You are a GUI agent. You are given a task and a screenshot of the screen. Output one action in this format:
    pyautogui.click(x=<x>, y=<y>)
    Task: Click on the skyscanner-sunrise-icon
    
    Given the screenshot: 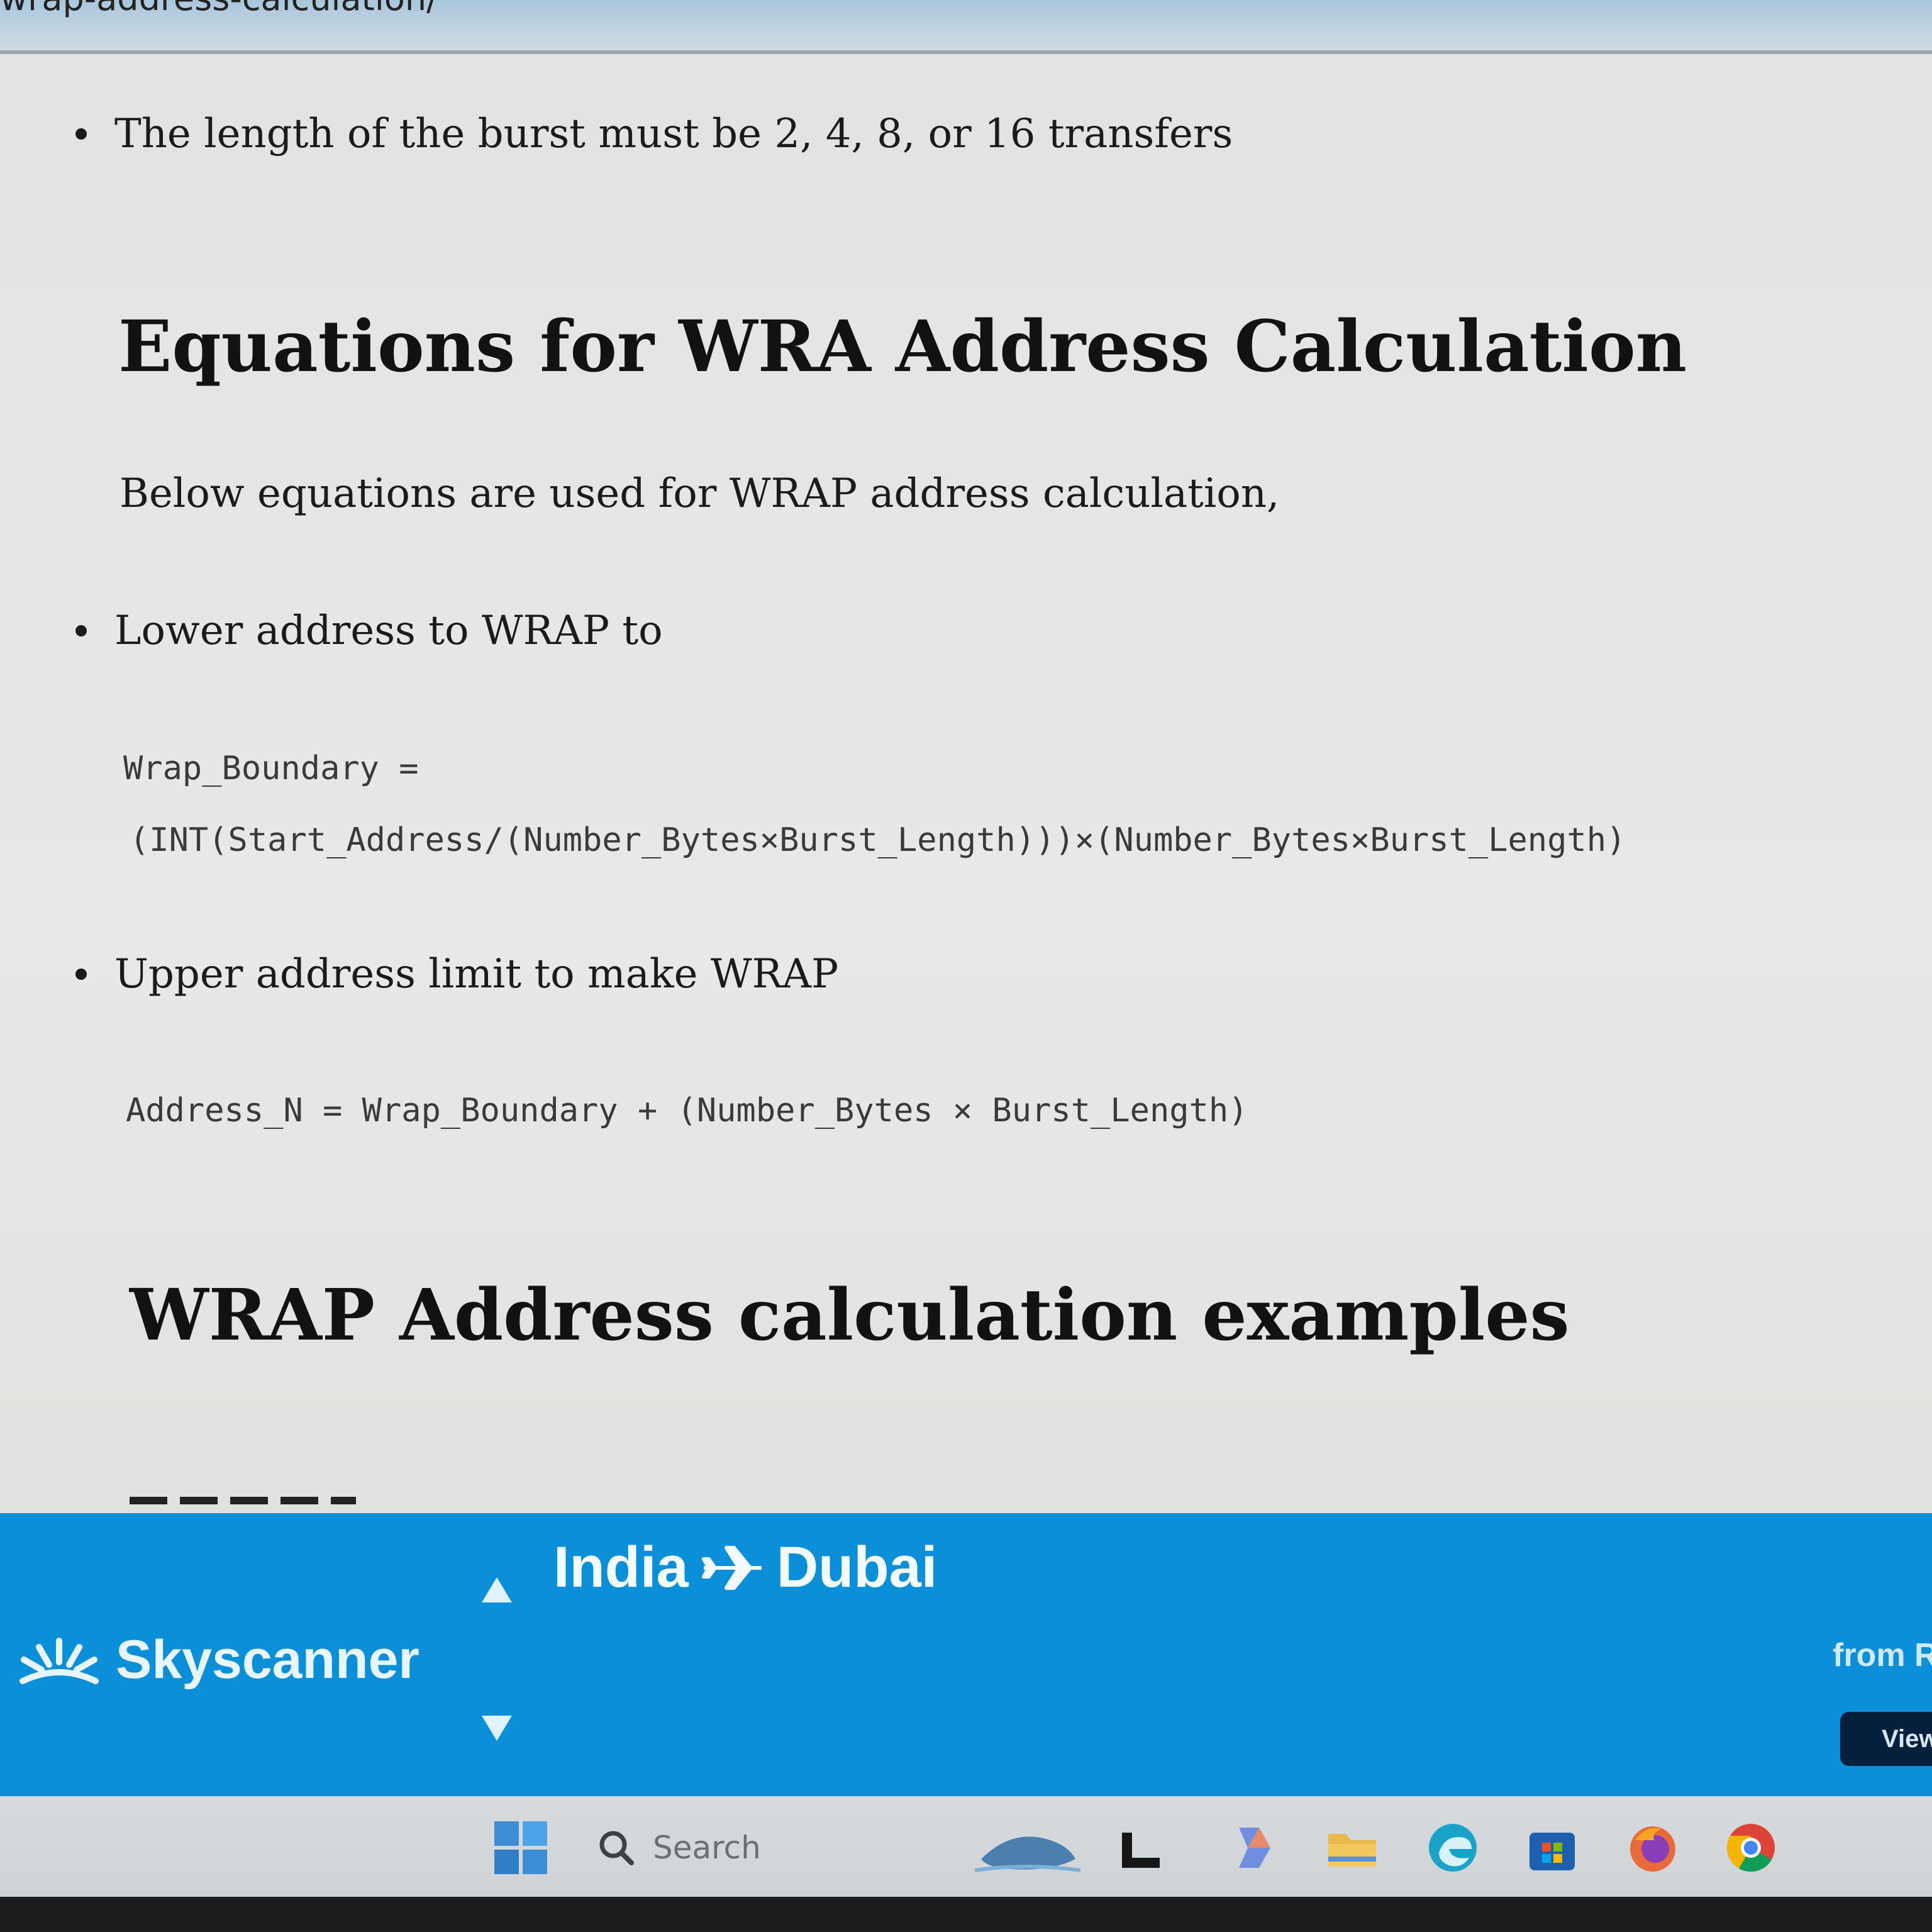 What is the action you would take?
    pyautogui.click(x=59, y=1660)
    